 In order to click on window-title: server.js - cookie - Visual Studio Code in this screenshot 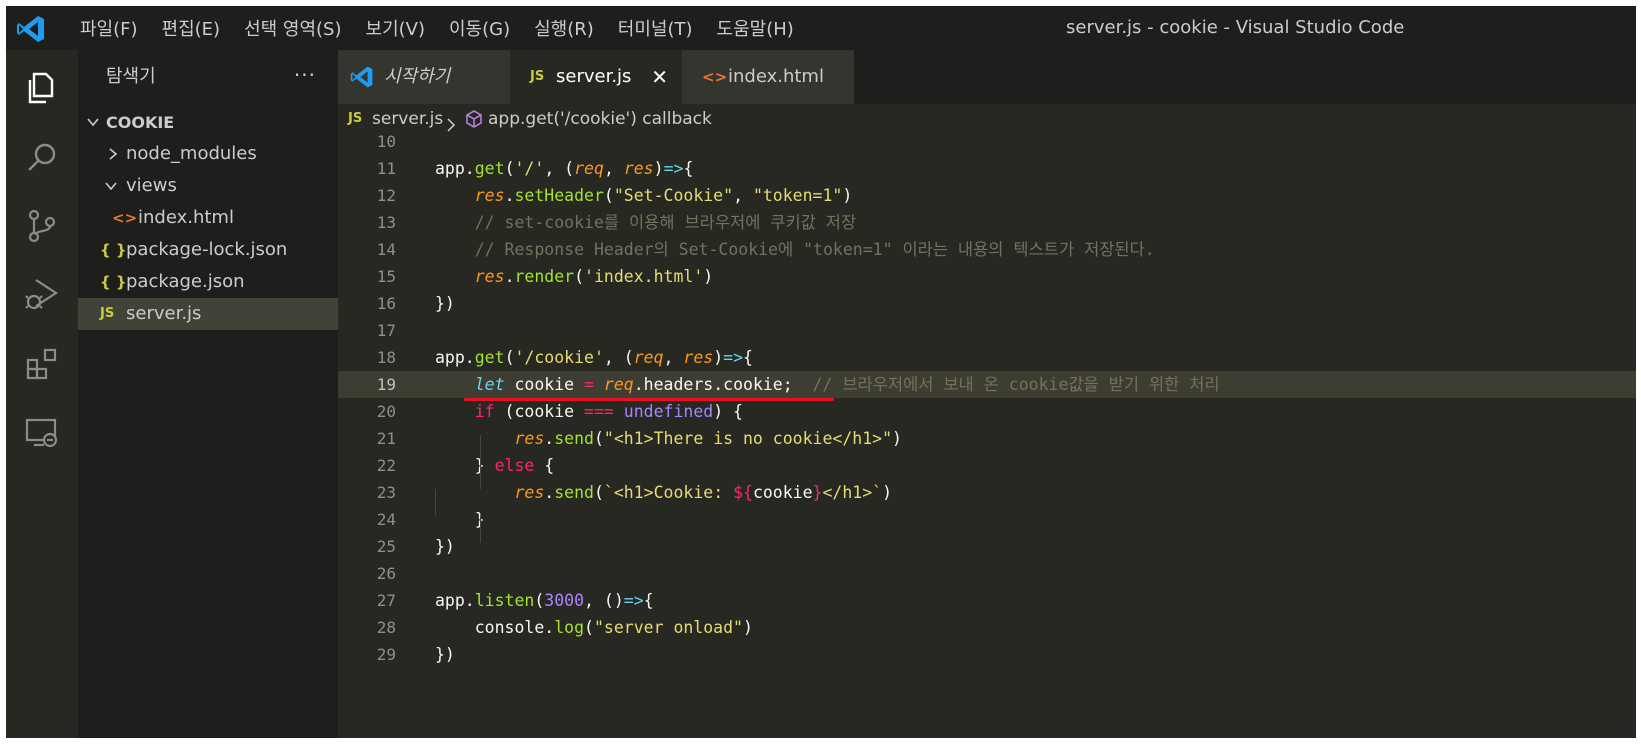, I will do `click(1235, 27)`.